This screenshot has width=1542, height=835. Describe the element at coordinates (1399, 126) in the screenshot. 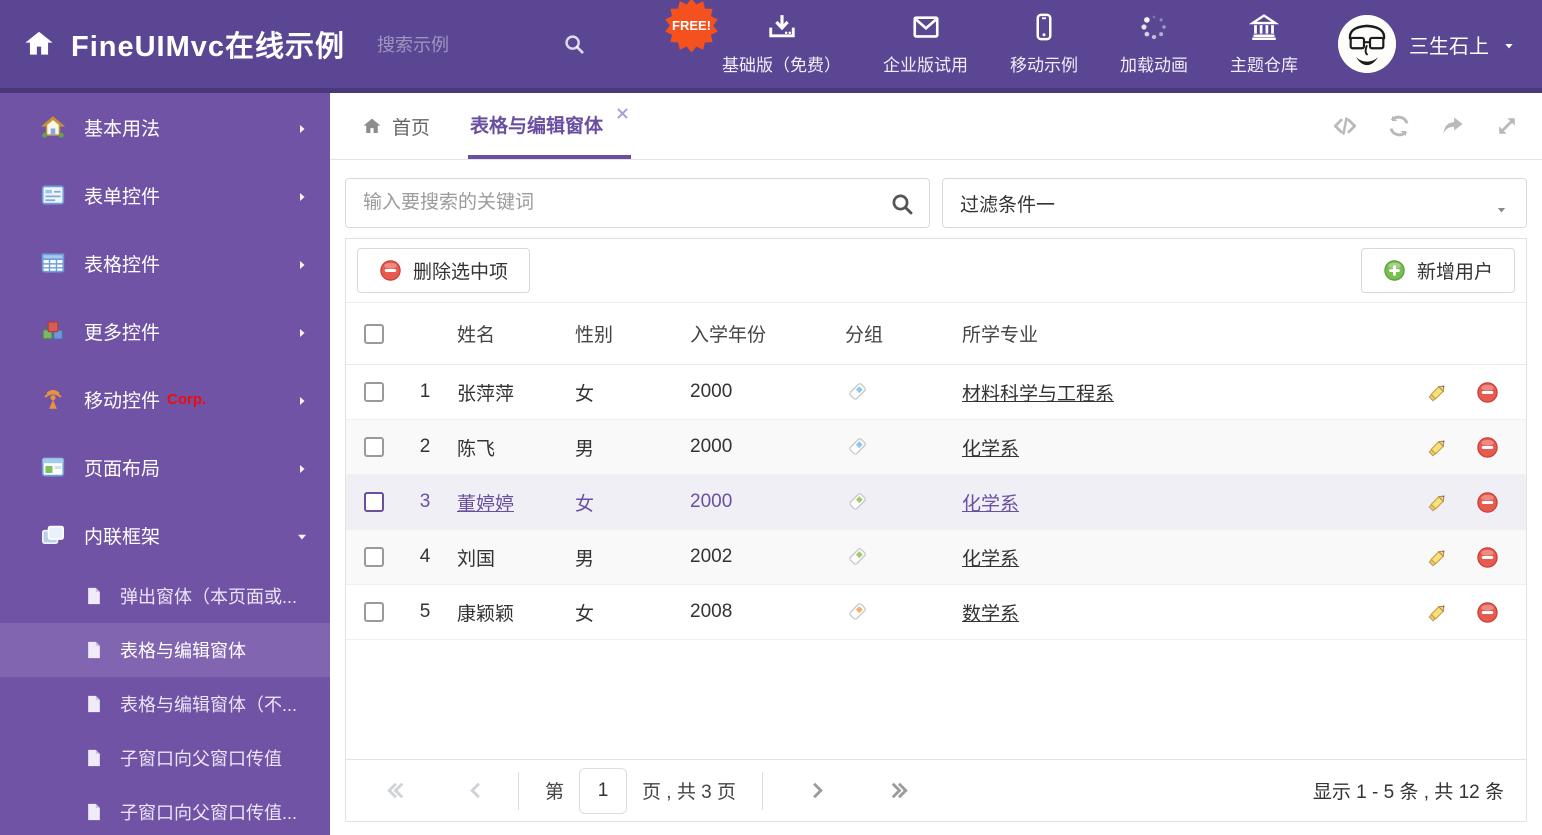

I see `refresh-icon` at that location.